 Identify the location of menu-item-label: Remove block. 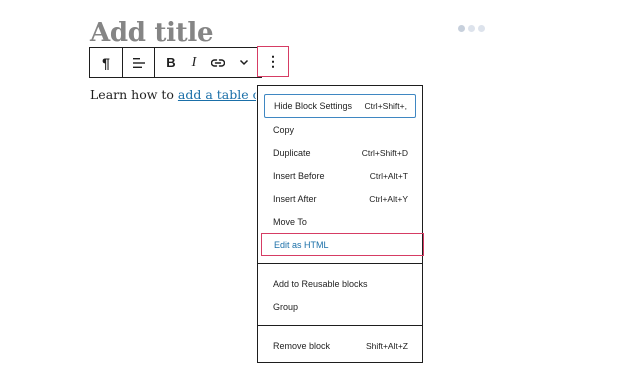
(302, 345).